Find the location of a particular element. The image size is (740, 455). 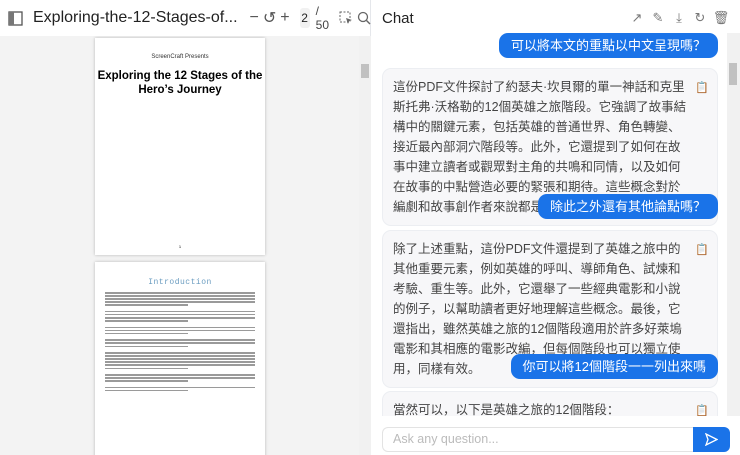

user-message: 可以將本文的重點以中文呈現嗎？ is located at coordinates (608, 45).